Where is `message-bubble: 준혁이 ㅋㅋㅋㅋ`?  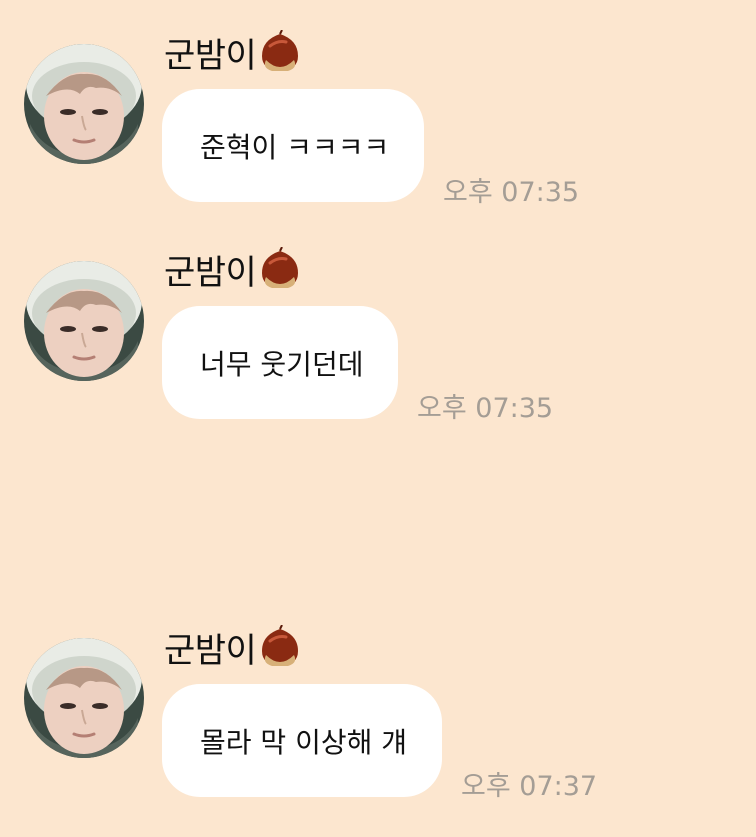
message-bubble: 준혁이 ㅋㅋㅋㅋ is located at coordinates (293, 145).